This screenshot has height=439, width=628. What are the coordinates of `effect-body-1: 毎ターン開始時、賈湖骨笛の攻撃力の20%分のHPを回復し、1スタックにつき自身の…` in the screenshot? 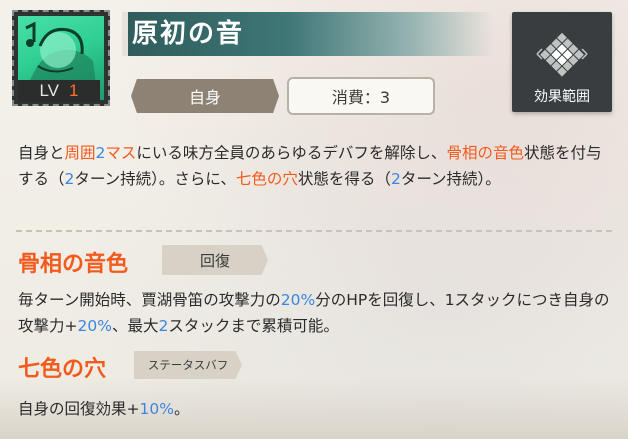 It's located at (315, 313).